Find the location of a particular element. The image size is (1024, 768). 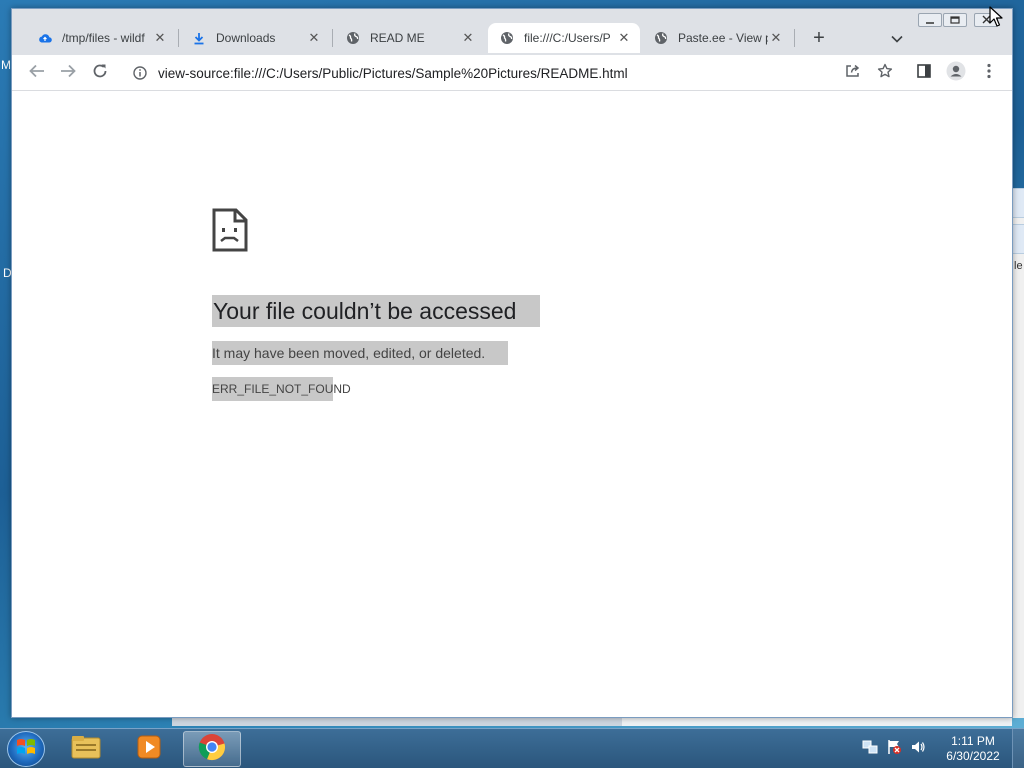

avatar-icon is located at coordinates (956, 73).